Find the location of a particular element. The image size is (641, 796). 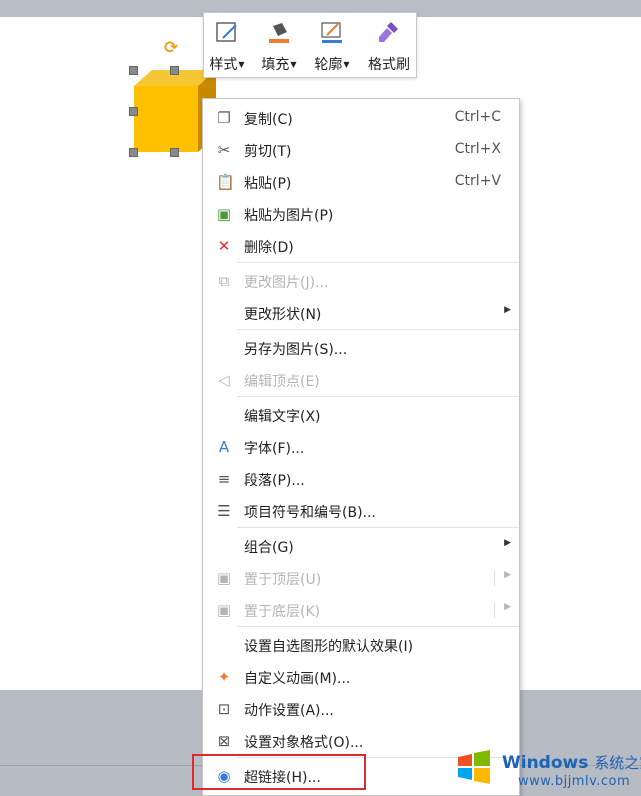

style-icon is located at coordinates (226, 32).